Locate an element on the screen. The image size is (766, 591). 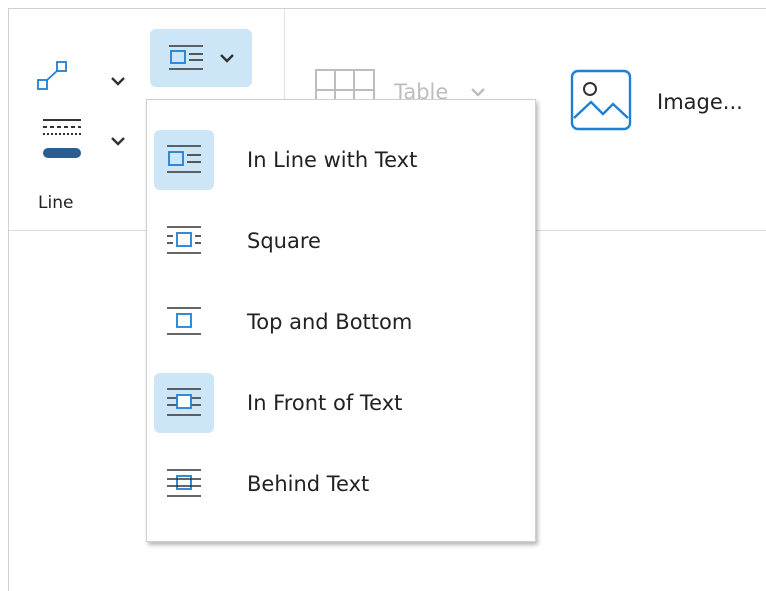
text-wrap-button is located at coordinates (201, 58).